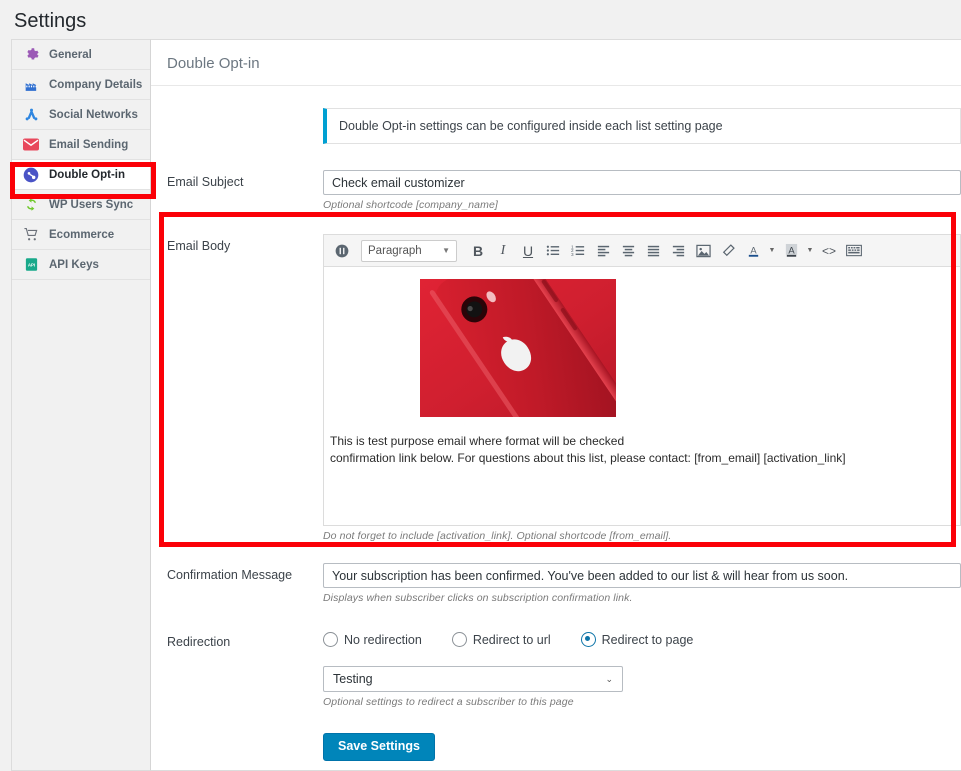 This screenshot has height=771, width=961. I want to click on section-title: Double Opt-in, so click(556, 63).